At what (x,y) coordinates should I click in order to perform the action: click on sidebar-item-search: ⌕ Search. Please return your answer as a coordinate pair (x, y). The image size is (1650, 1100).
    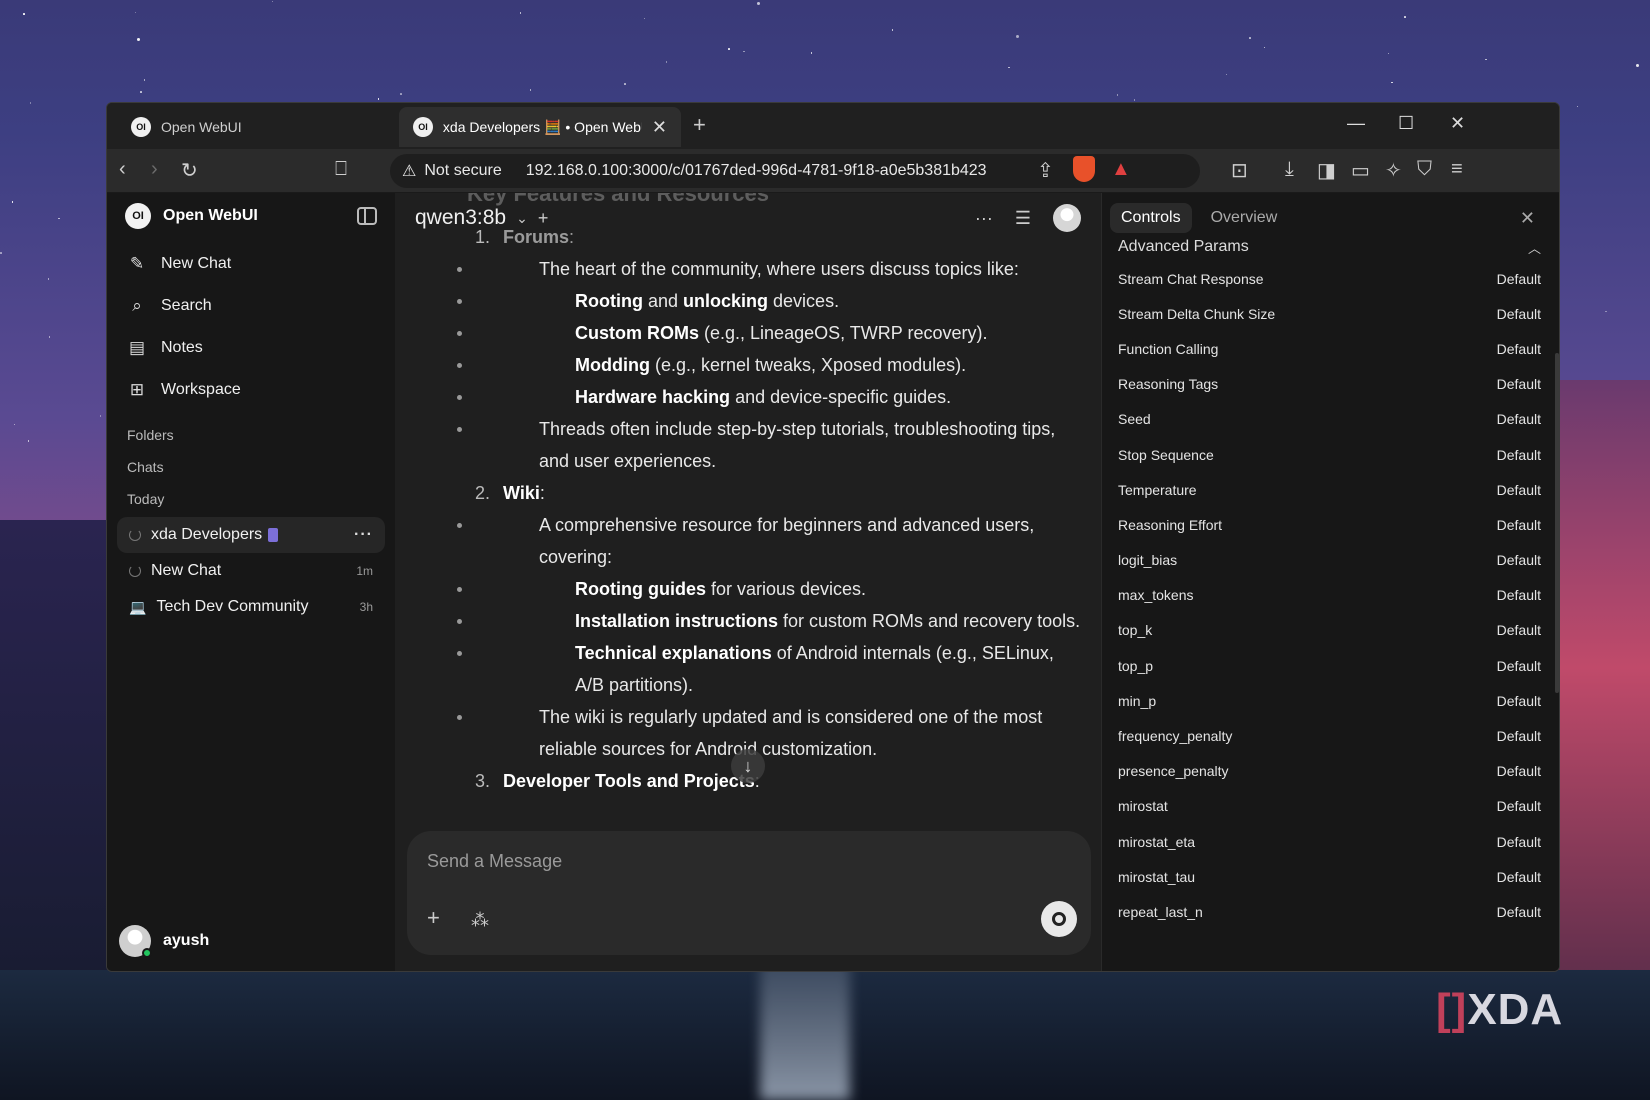
    Looking at the image, I should click on (251, 306).